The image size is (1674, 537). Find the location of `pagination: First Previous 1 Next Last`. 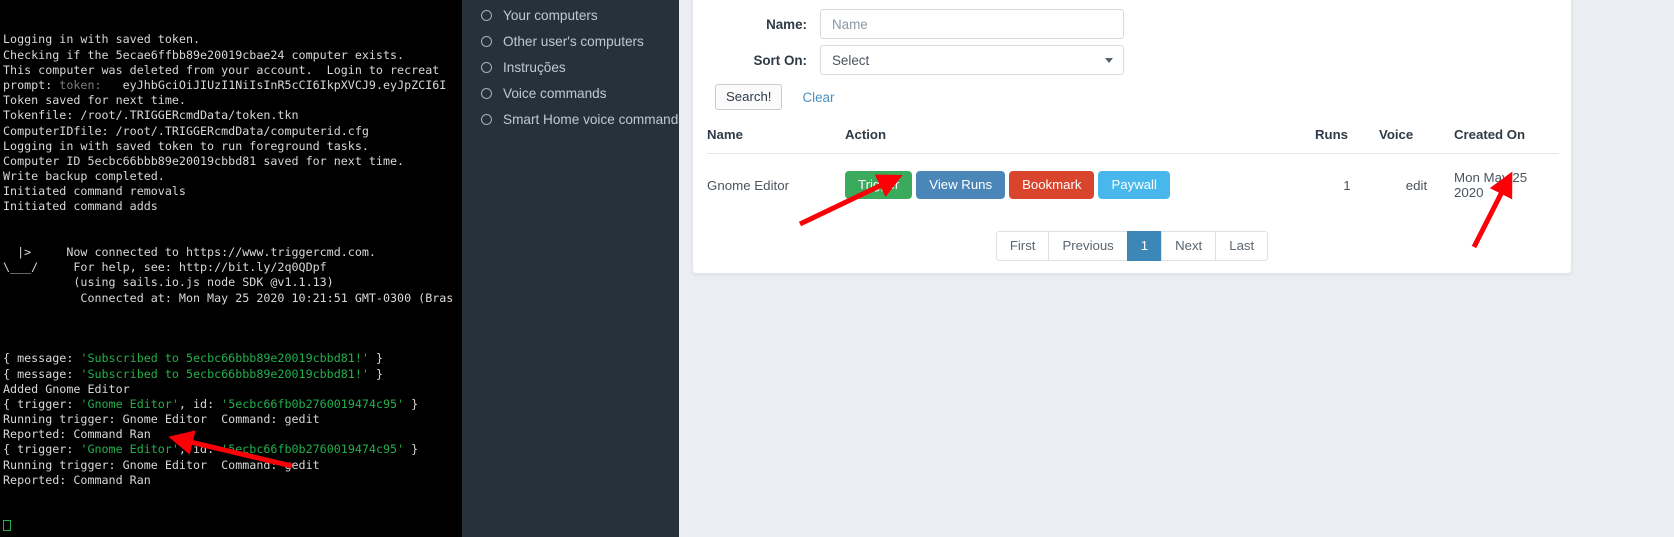

pagination: First Previous 1 Next Last is located at coordinates (1132, 246).